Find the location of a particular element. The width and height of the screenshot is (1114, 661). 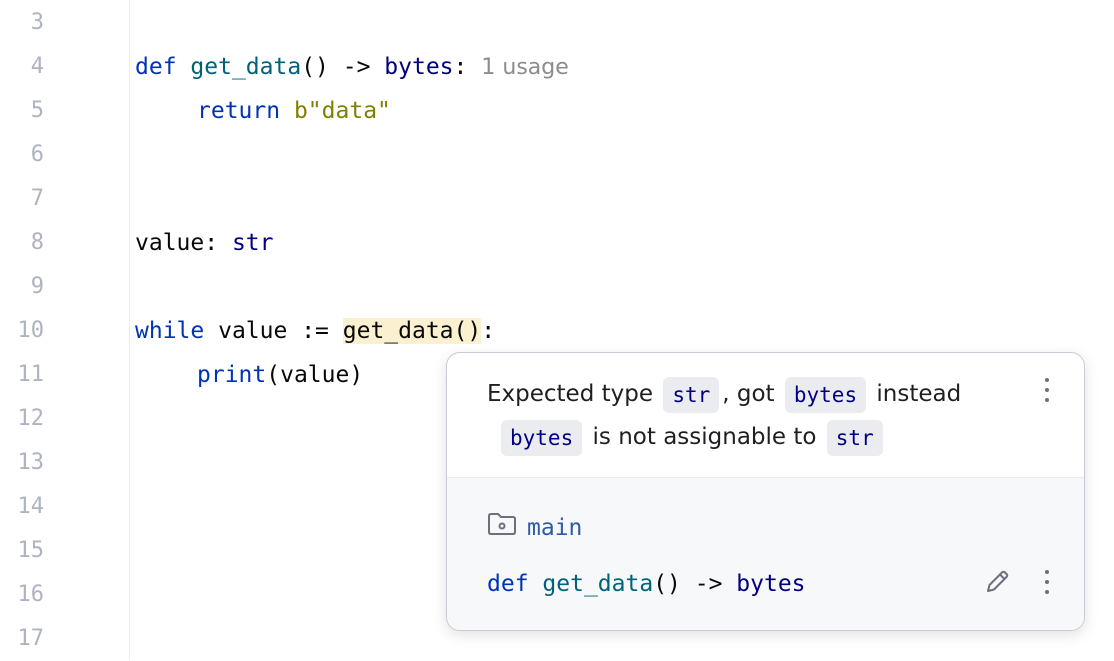

error-message-line-1: Expected type str, got bytes instead is located at coordinates (724, 394).